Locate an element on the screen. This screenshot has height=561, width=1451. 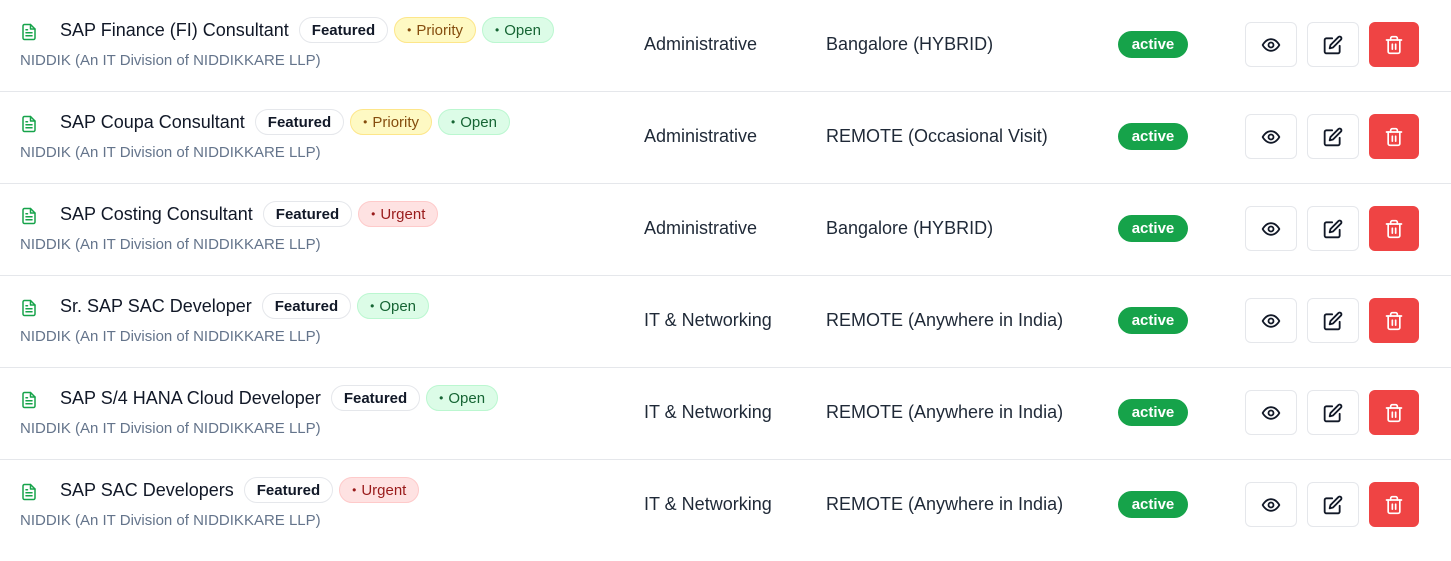
job-title-line: SAP SAC Developers Featured • Urgent is located at coordinates (240, 490).